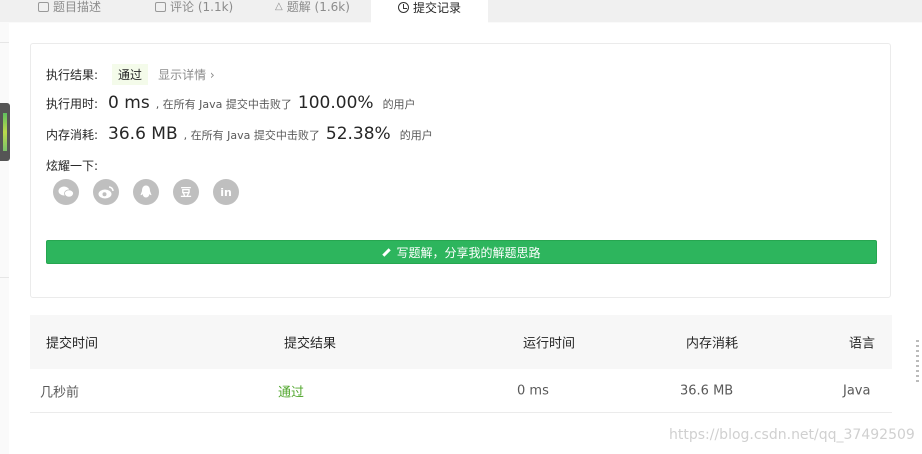 This screenshot has height=454, width=922. I want to click on qq-icon, so click(146, 192).